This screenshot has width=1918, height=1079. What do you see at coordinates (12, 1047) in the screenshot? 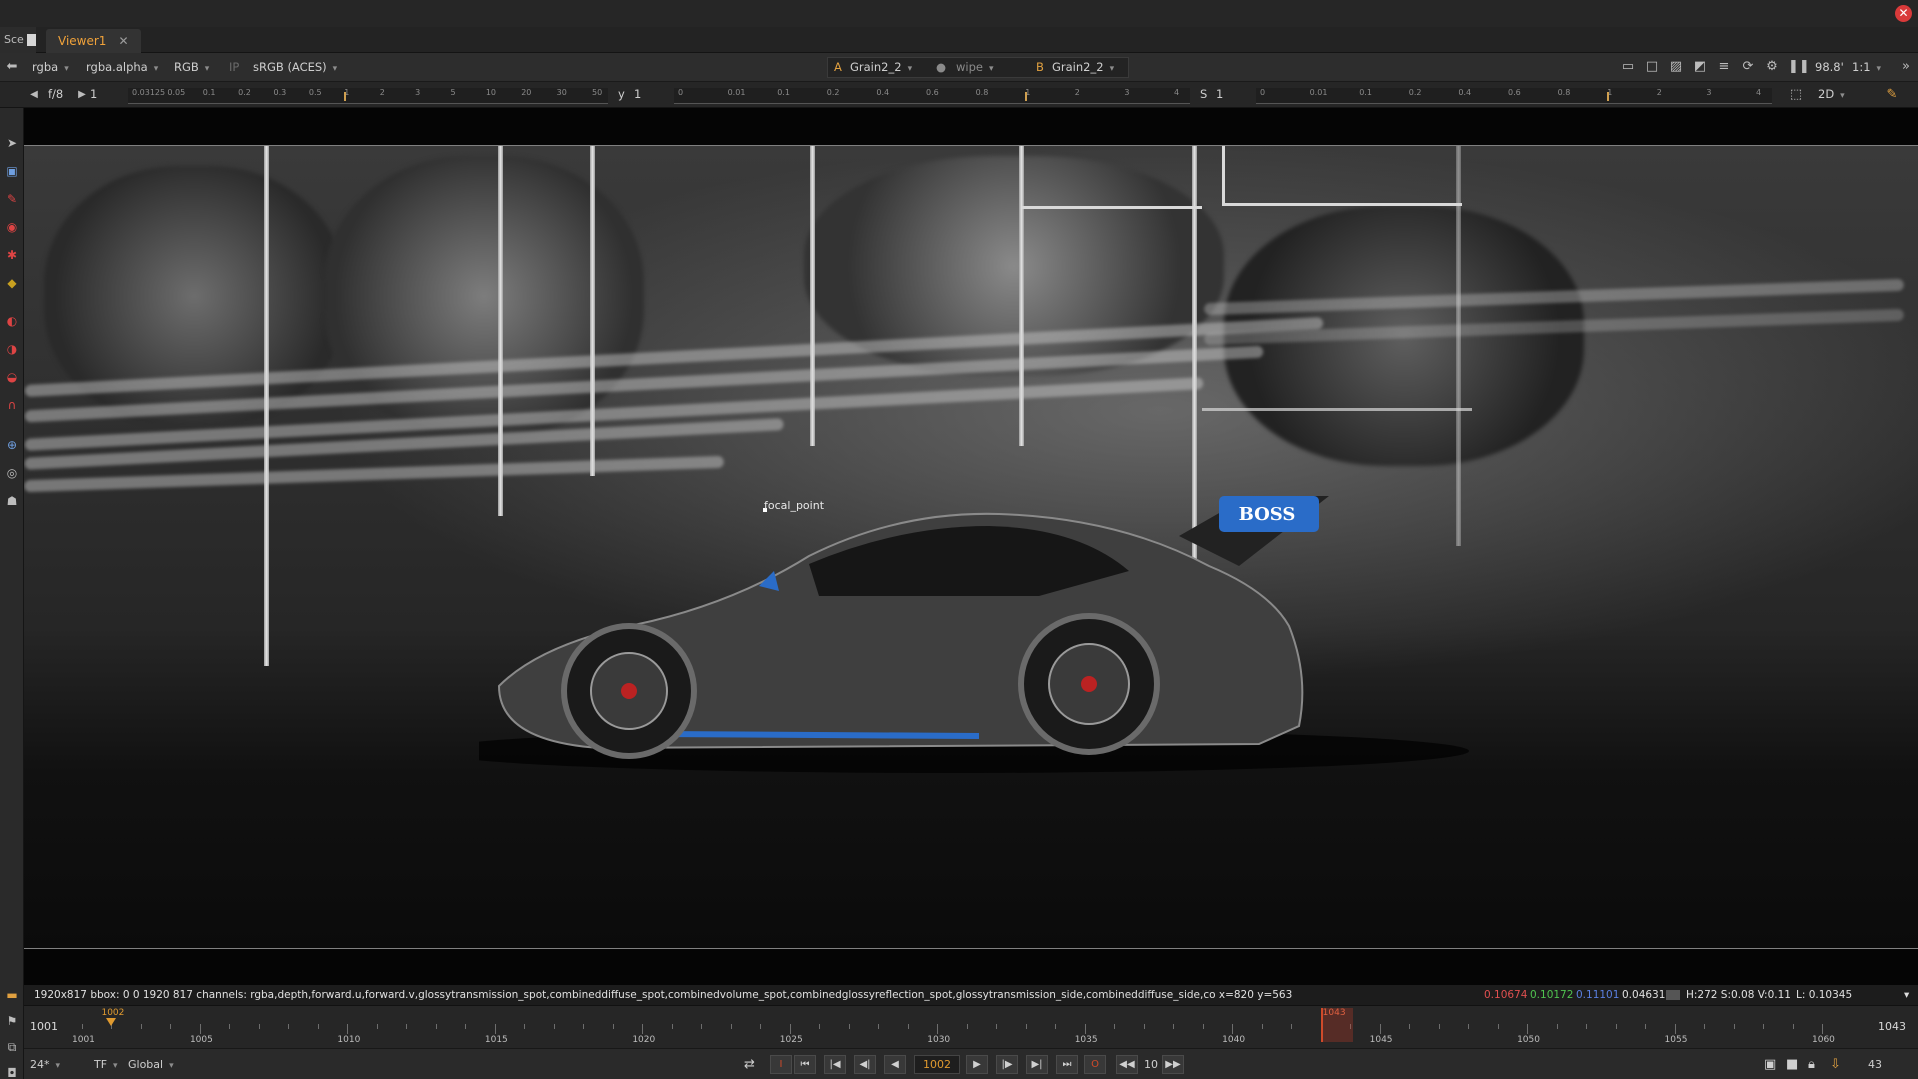
I see `link-icon: ⧉` at bounding box center [12, 1047].